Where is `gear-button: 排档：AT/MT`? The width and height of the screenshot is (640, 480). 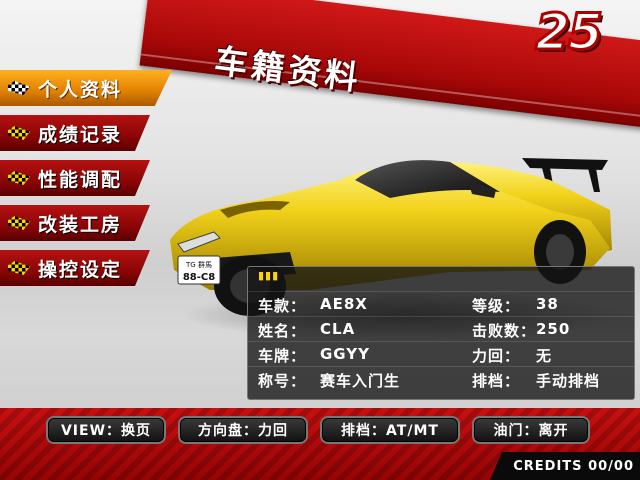 gear-button: 排档：AT/MT is located at coordinates (390, 430).